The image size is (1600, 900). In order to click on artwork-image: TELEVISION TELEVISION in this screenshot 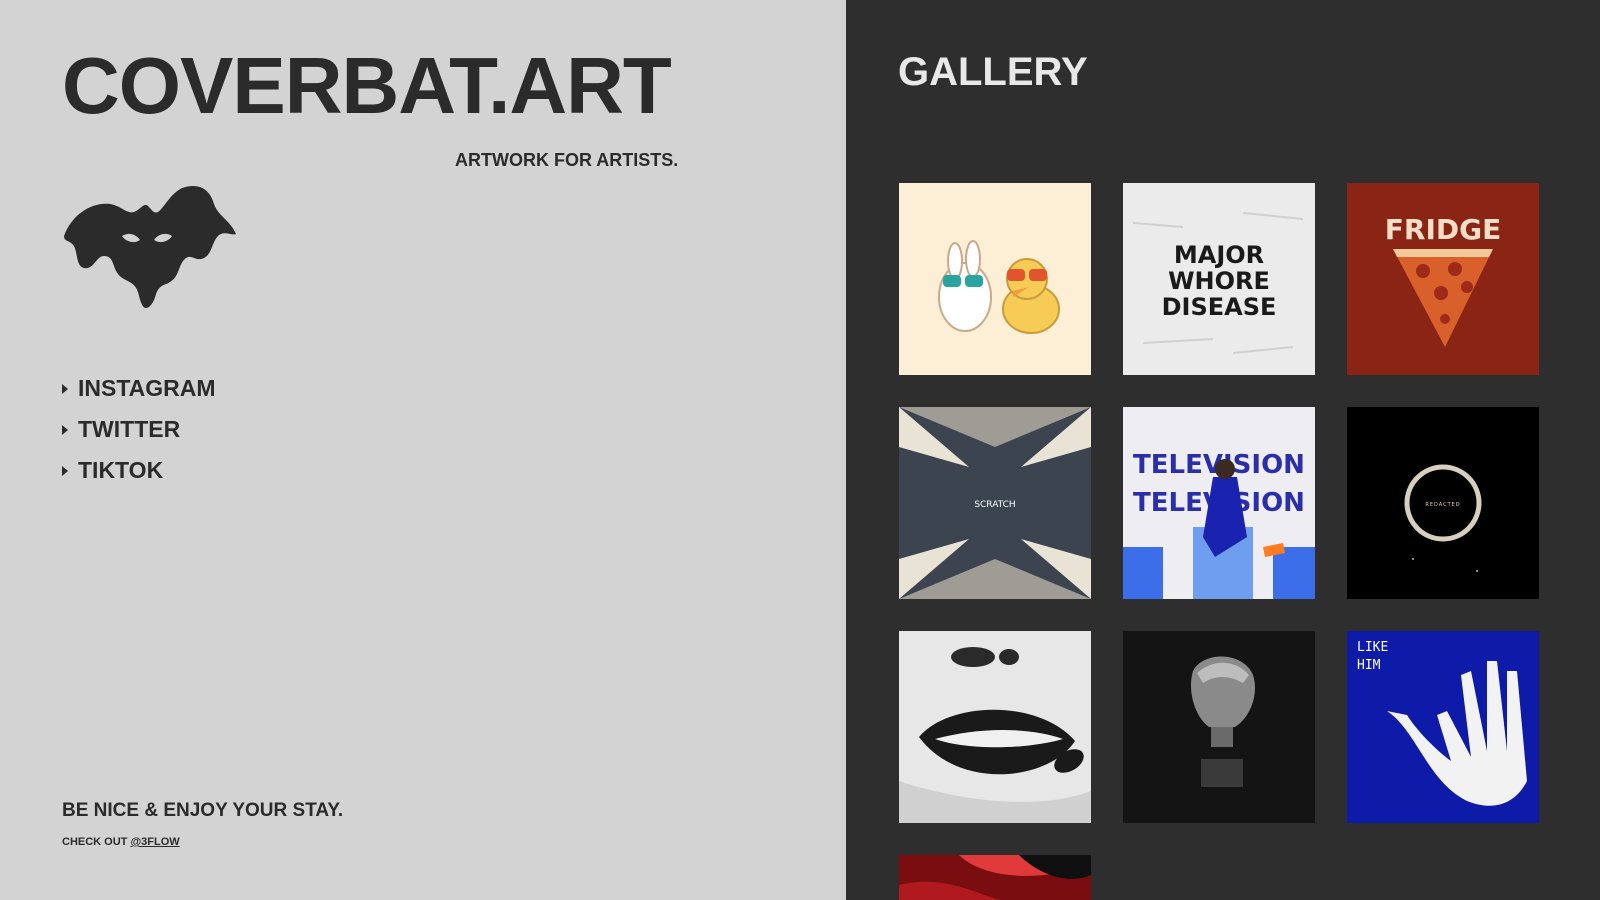, I will do `click(1219, 503)`.